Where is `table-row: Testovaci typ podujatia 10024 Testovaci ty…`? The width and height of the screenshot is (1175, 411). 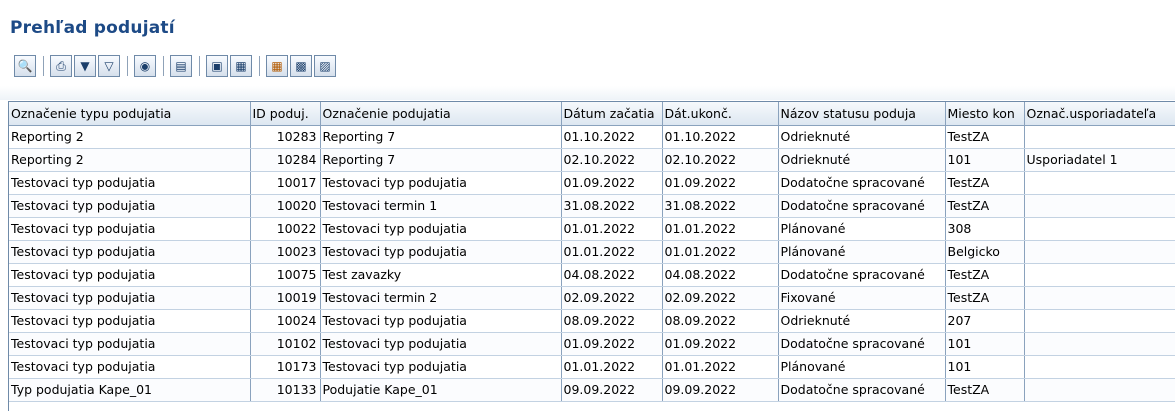
table-row: Testovaci typ podujatia 10024 Testovaci ty… is located at coordinates (592, 321).